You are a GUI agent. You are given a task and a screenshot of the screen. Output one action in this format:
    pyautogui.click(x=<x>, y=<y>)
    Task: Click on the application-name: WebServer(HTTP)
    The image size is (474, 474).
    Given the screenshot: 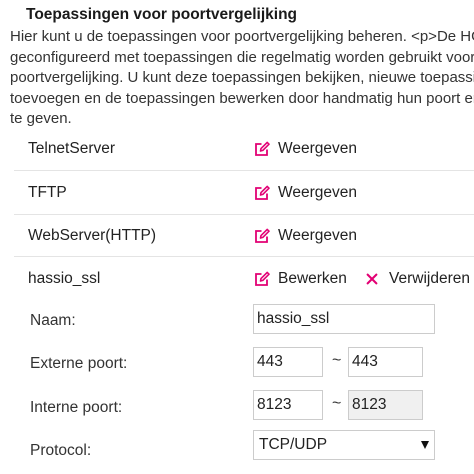 What is the action you would take?
    pyautogui.click(x=92, y=235)
    